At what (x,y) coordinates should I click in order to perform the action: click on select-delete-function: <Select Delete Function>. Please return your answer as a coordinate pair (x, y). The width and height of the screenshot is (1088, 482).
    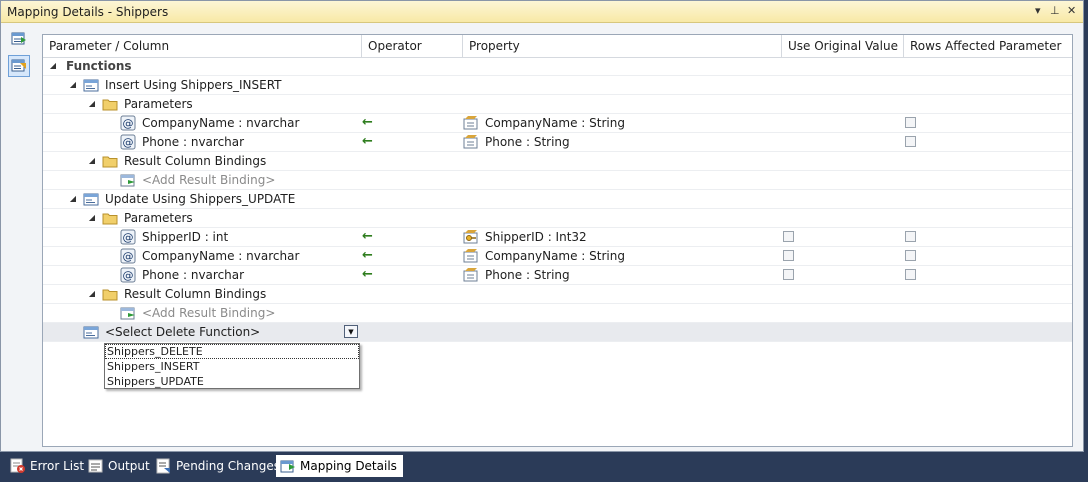
    Looking at the image, I should click on (182, 332).